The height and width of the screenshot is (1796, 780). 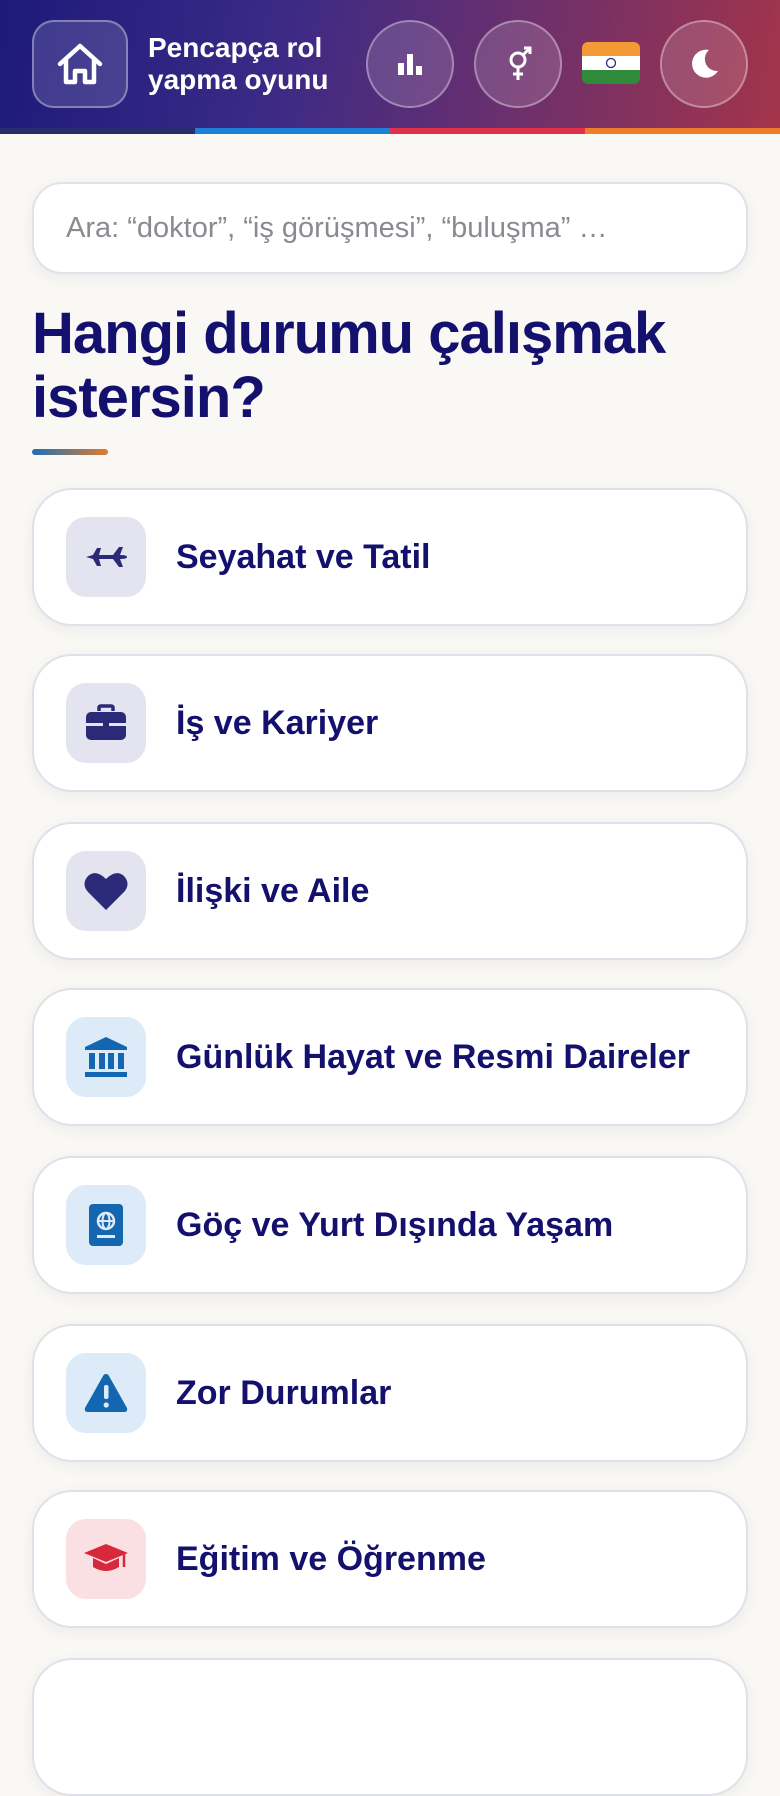 I want to click on category-label: Seyahat ve Tatil, so click(x=303, y=556).